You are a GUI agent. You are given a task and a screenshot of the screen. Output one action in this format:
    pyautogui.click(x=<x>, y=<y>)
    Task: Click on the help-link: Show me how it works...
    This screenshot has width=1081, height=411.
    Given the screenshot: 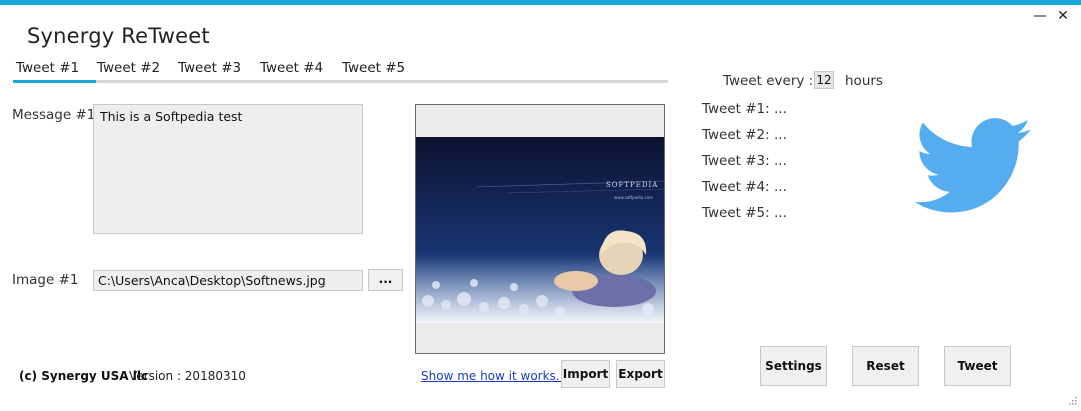 What is the action you would take?
    pyautogui.click(x=494, y=376)
    